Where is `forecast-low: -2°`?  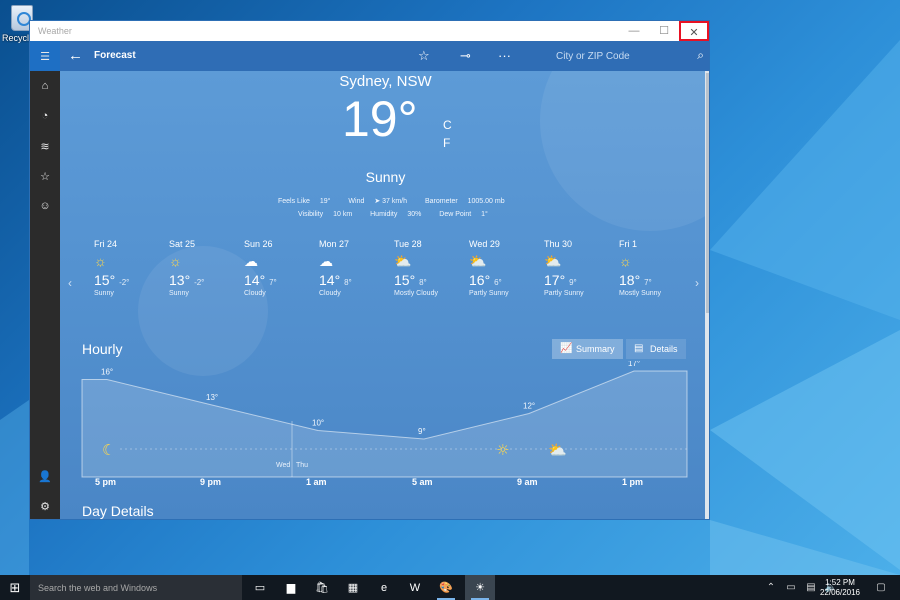 forecast-low: -2° is located at coordinates (199, 282).